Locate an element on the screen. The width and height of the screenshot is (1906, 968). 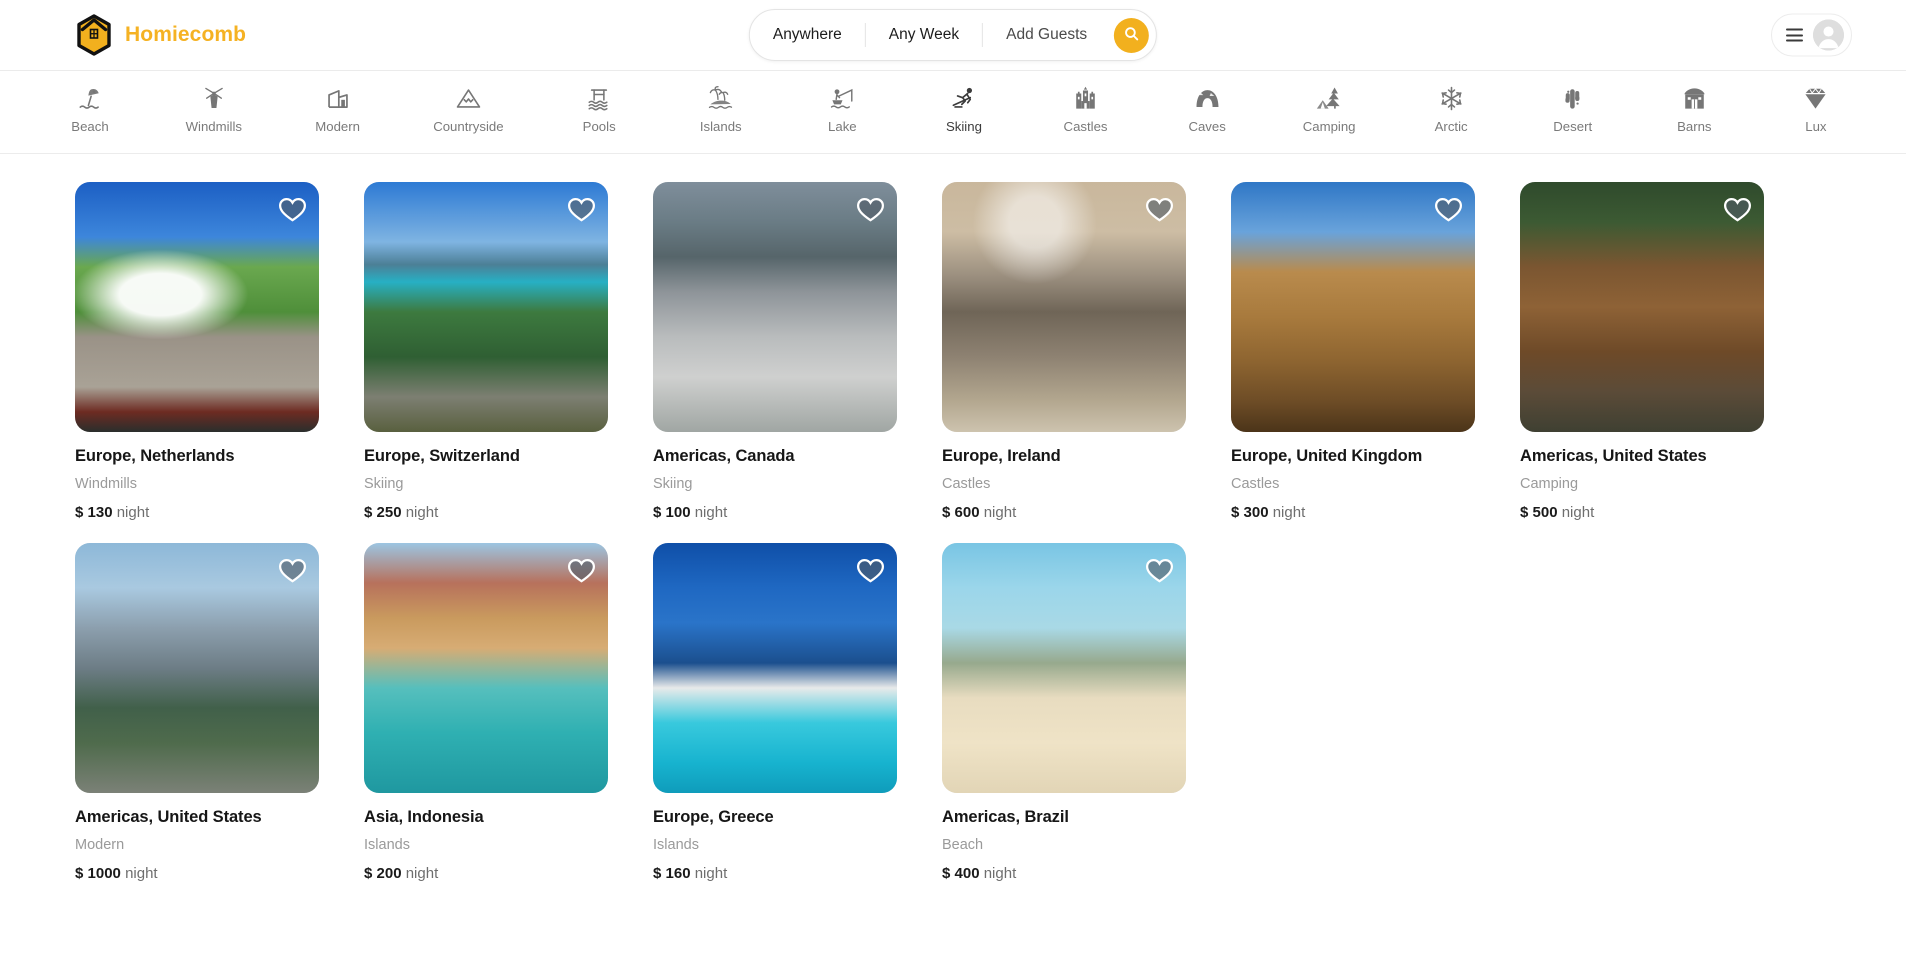
category-barns: Barns is located at coordinates (1694, 113).